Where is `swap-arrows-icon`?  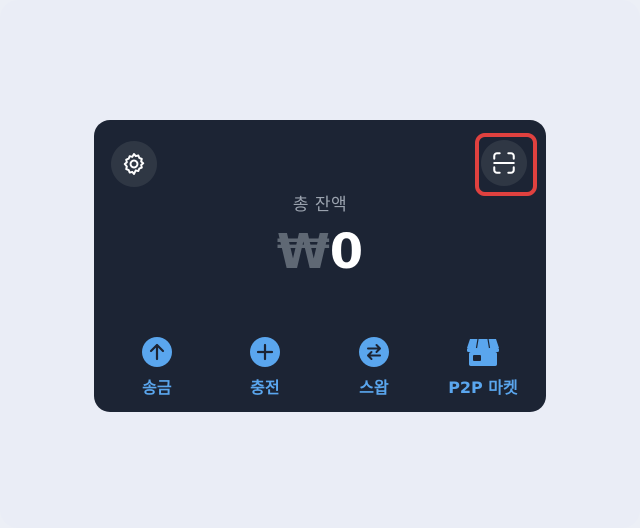 swap-arrows-icon is located at coordinates (374, 352).